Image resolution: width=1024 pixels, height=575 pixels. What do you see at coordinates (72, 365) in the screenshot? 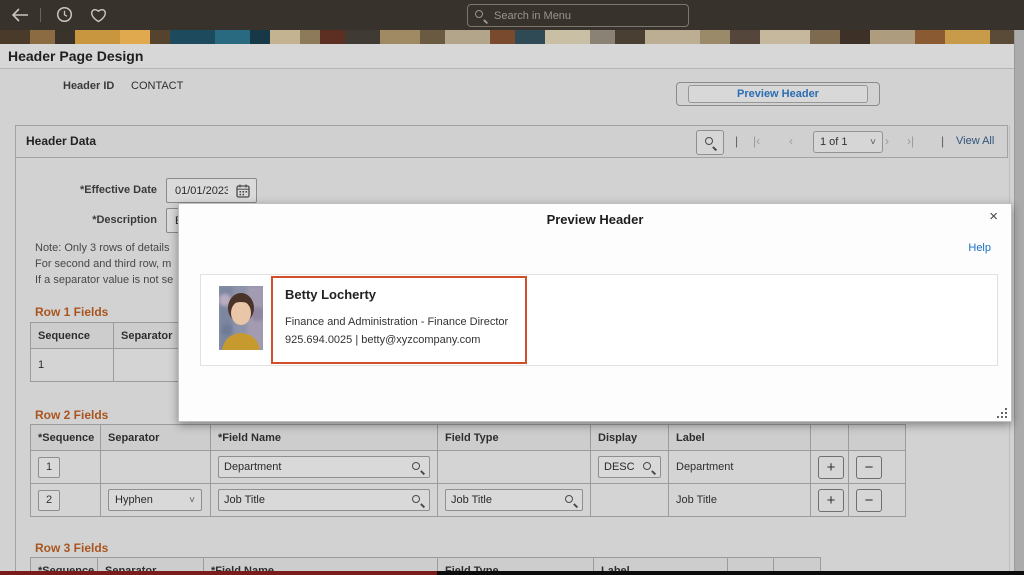
I see `sequence-cell: 1` at bounding box center [72, 365].